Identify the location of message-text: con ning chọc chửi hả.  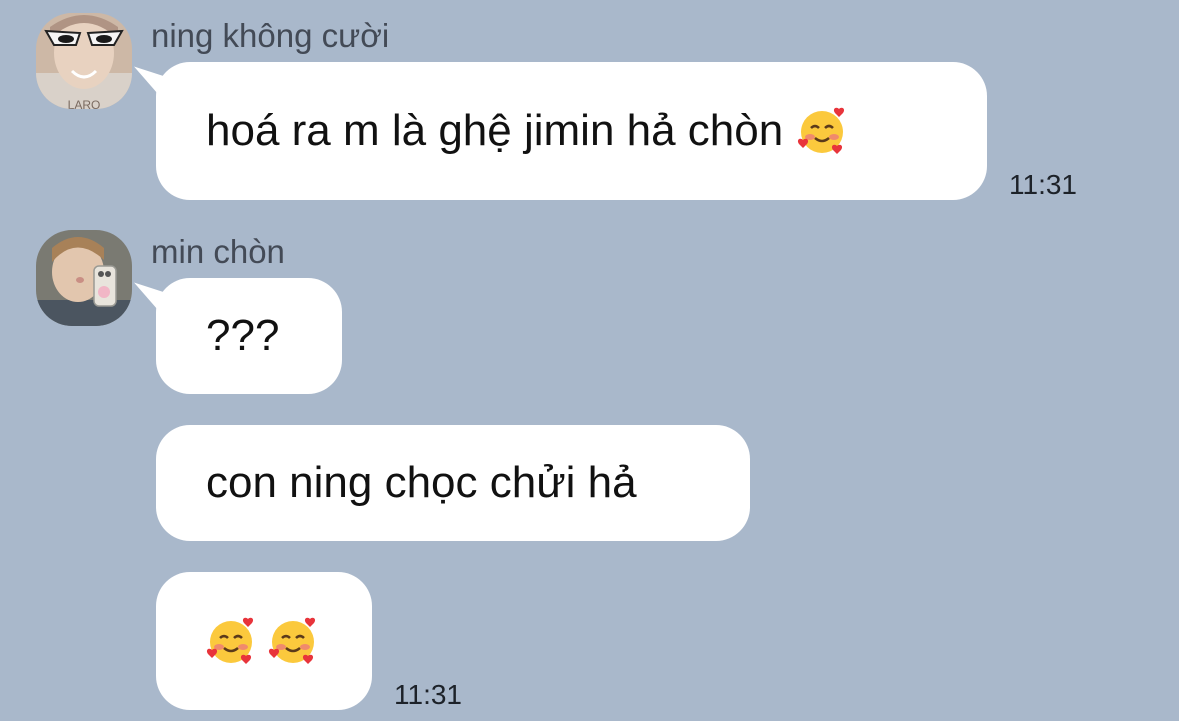
(421, 482).